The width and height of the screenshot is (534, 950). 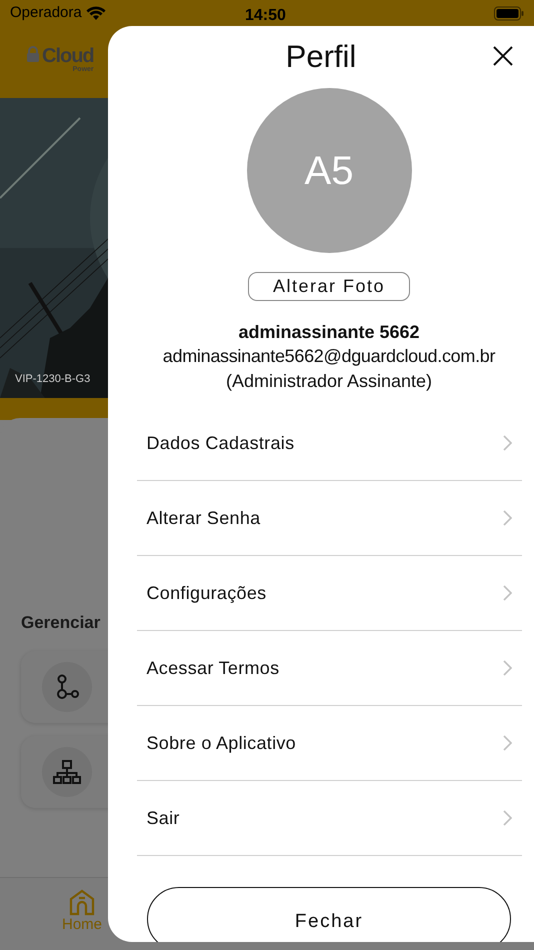 I want to click on menu-item: Configurações, so click(x=329, y=593).